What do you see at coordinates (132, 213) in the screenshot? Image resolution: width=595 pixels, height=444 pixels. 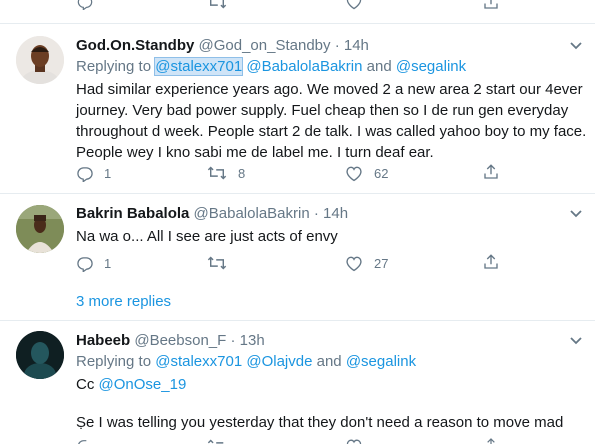 I see `display-name: Bakrin Babalola` at bounding box center [132, 213].